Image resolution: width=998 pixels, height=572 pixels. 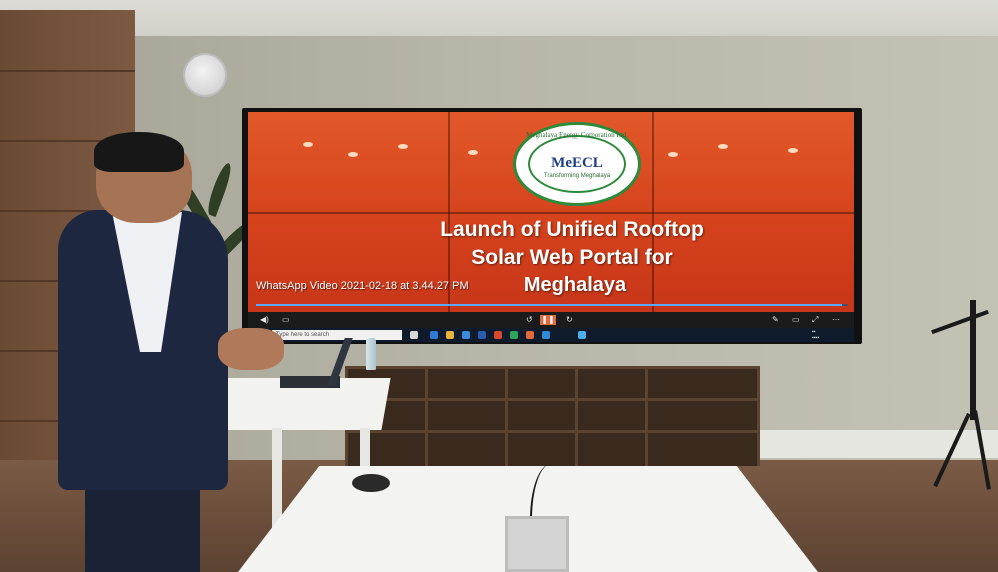 What do you see at coordinates (836, 320) in the screenshot?
I see `more-options-icon: ⋯` at bounding box center [836, 320].